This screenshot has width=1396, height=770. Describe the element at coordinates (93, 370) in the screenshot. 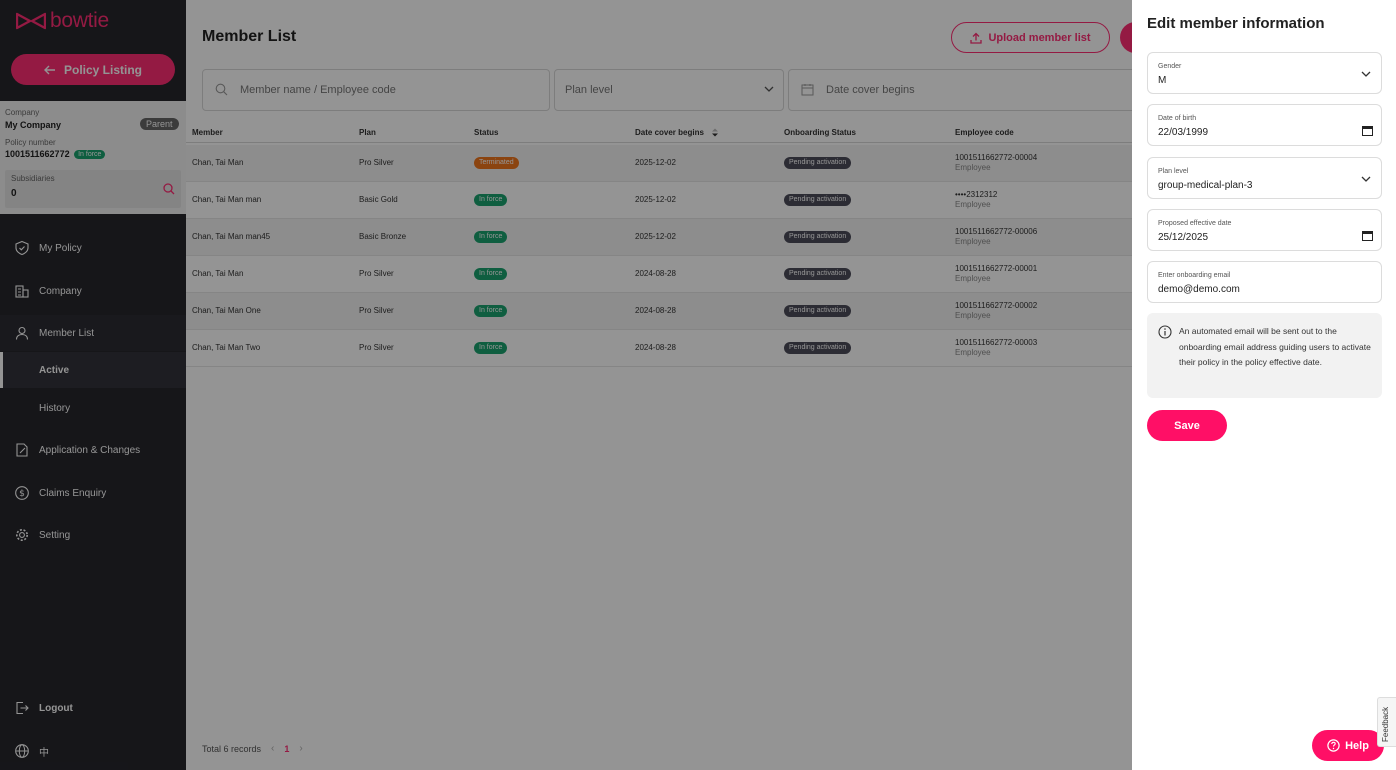

I see `sidebar-item-active: Active` at that location.